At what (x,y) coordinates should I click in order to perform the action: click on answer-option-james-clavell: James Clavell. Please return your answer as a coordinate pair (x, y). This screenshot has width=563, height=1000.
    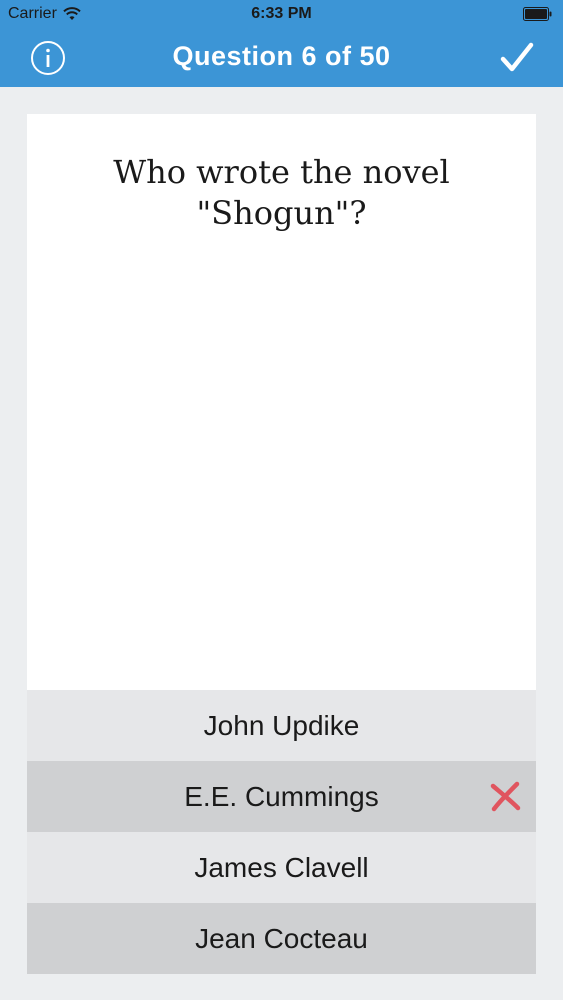
    Looking at the image, I should click on (281, 867).